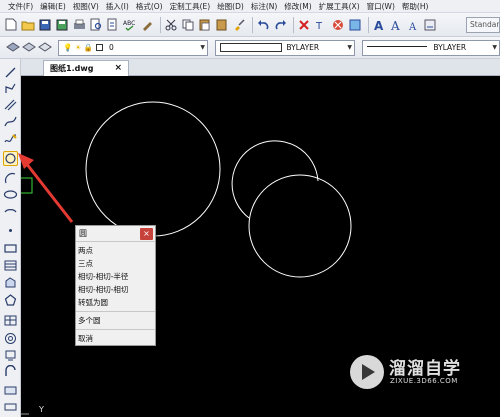  What do you see at coordinates (85, 338) in the screenshot?
I see `option-cancel: 取消` at bounding box center [85, 338].